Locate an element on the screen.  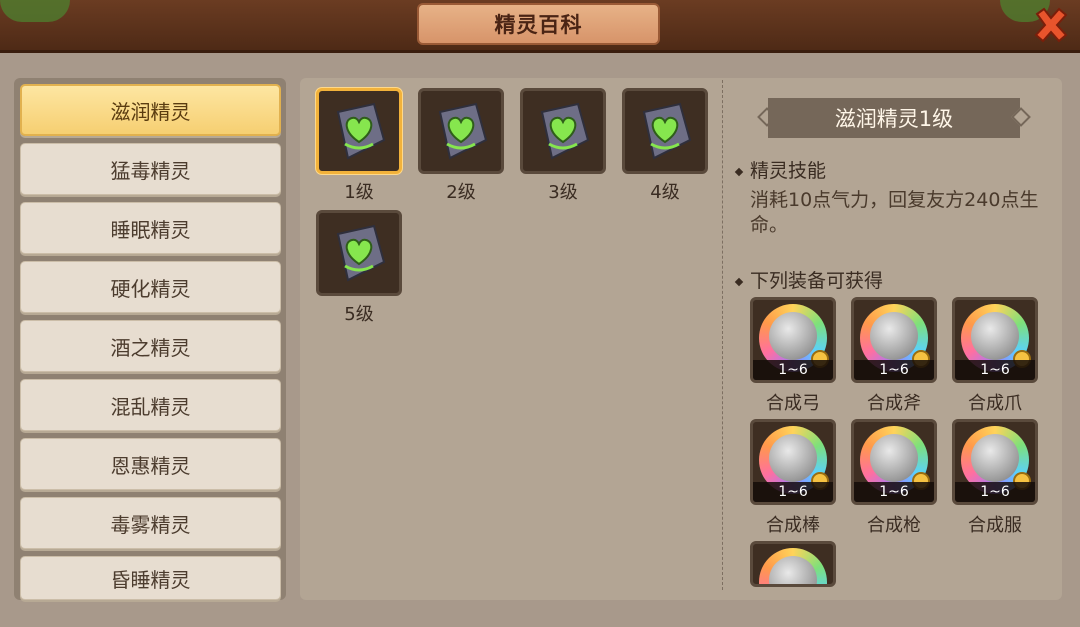
top-bar: 精灵百科 is located at coordinates (540, 26).